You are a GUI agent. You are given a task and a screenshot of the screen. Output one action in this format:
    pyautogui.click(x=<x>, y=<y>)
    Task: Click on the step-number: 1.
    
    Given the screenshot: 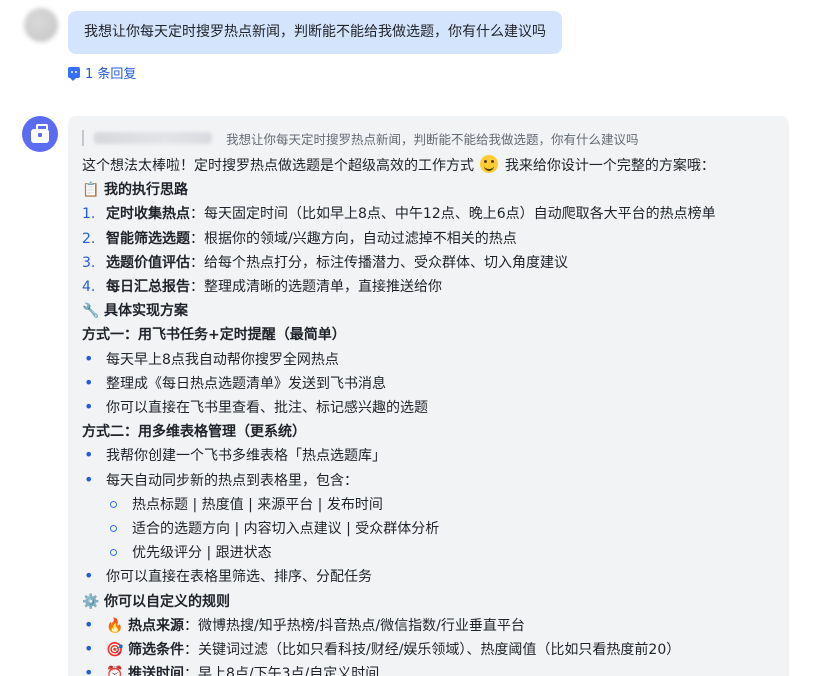 What is the action you would take?
    pyautogui.click(x=89, y=214)
    